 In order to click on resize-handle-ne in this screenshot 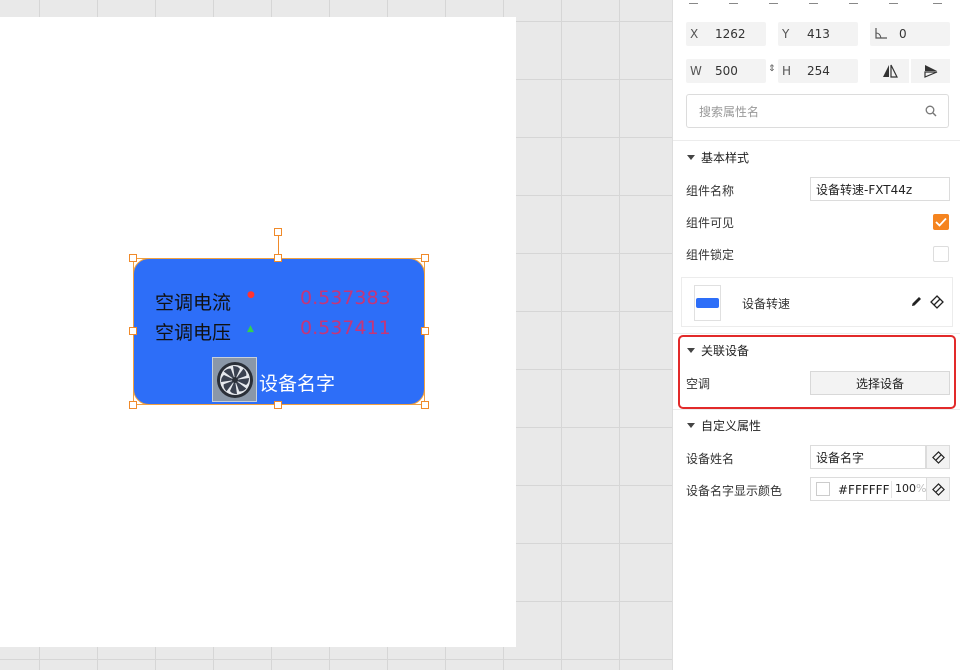, I will do `click(425, 258)`.